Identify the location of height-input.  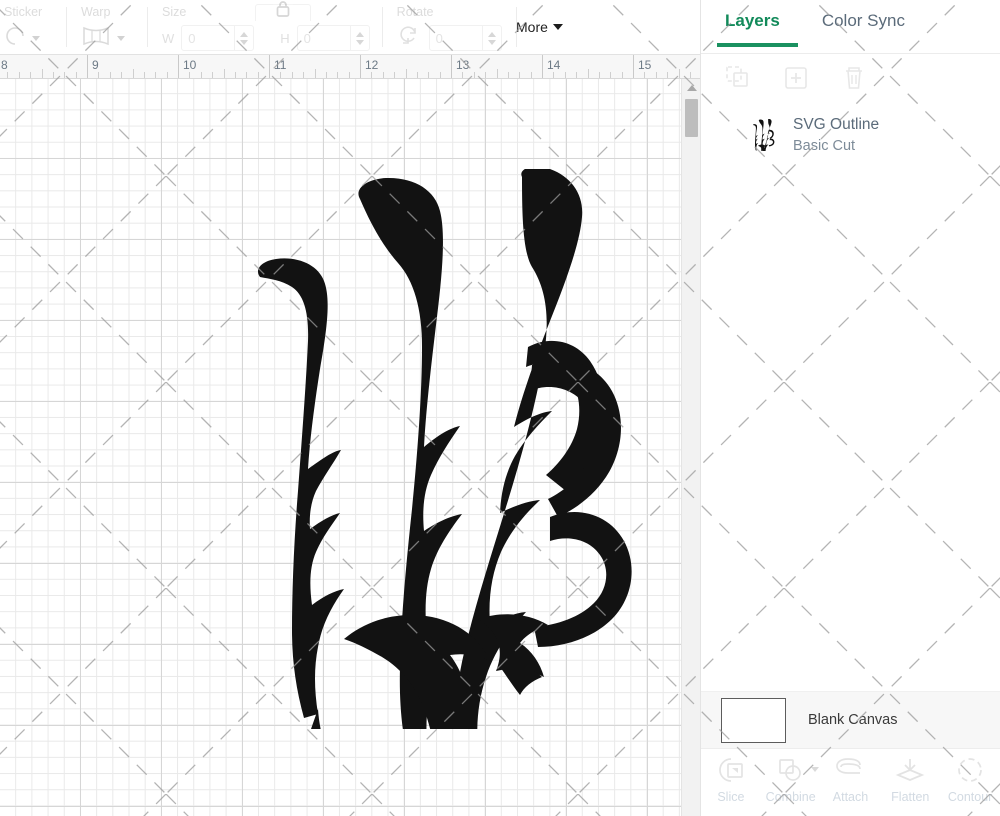
(323, 38).